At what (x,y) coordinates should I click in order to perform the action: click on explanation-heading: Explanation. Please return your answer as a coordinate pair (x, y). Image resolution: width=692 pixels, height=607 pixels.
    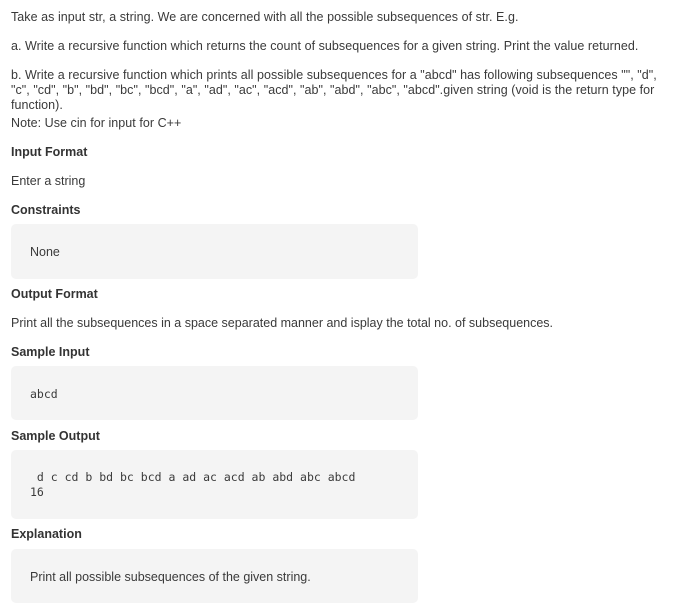
    Looking at the image, I should click on (46, 534).